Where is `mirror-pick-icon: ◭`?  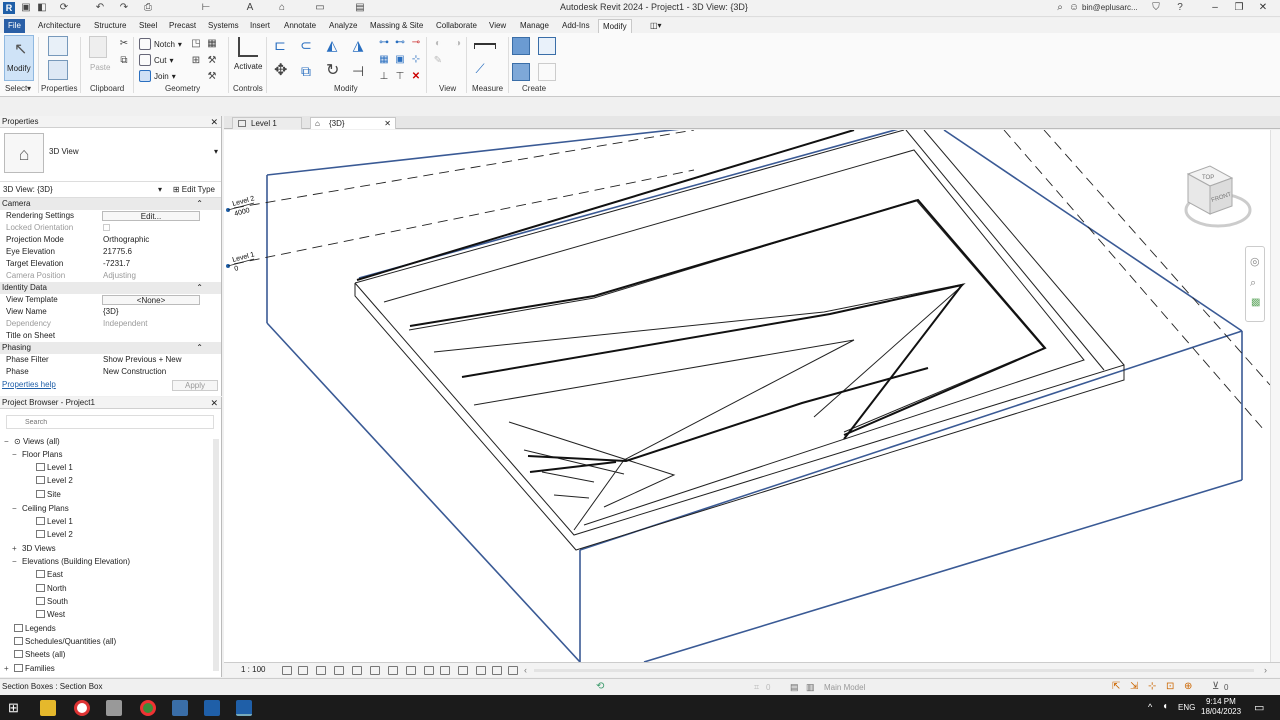 mirror-pick-icon: ◭ is located at coordinates (332, 45).